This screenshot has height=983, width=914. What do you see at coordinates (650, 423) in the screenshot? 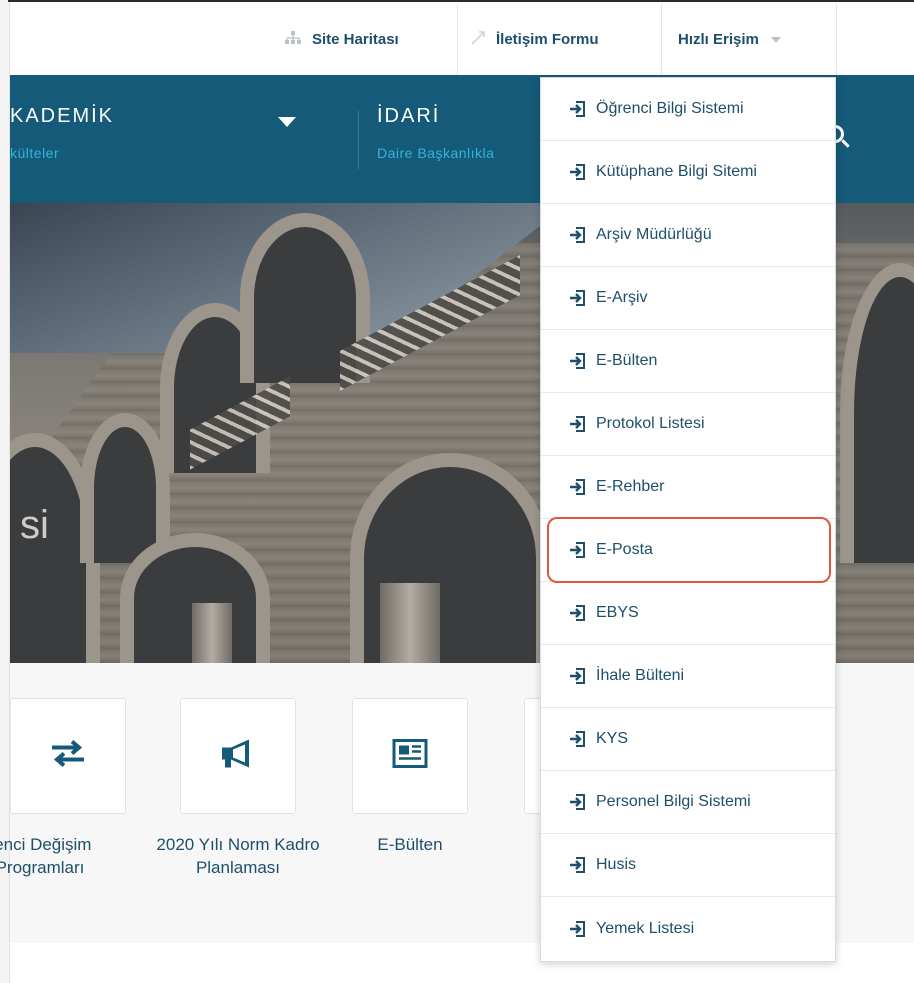
I see `dropdown-item-label: Protokol Listesi` at bounding box center [650, 423].